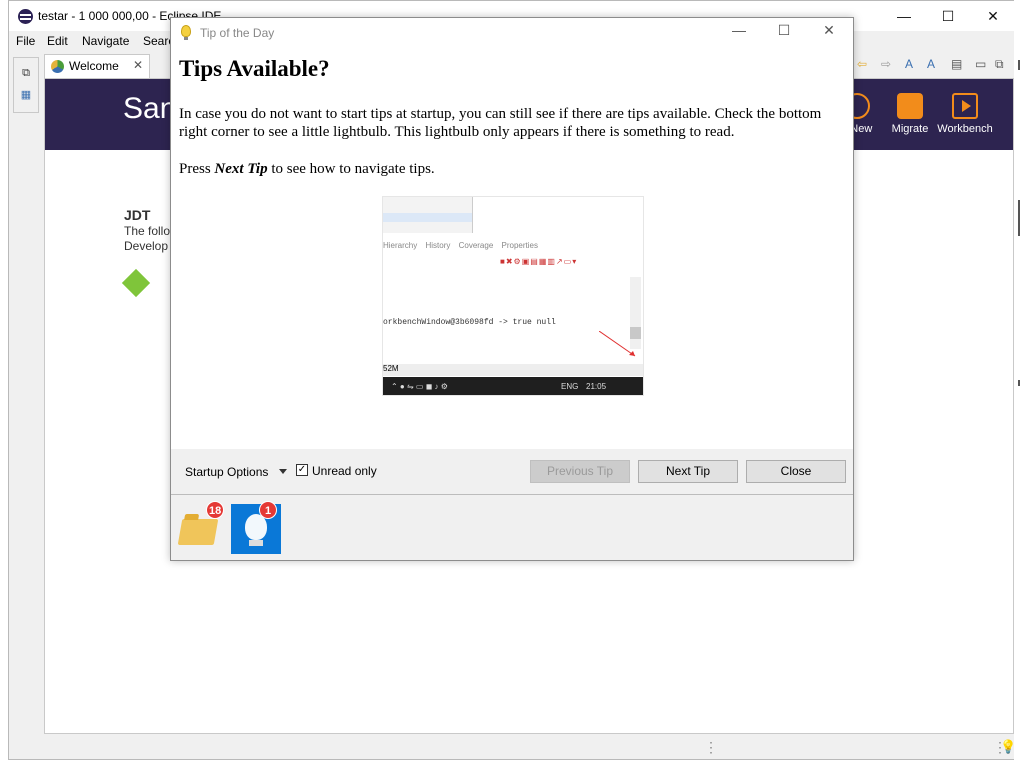 Image resolution: width=1024 pixels, height=768 pixels. I want to click on maximize-button: ☐, so click(948, 16).